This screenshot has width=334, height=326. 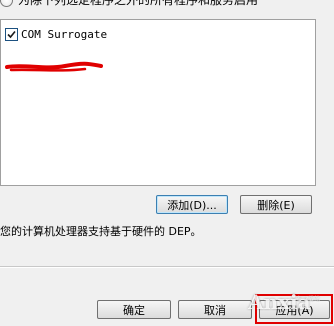 I want to click on radio-option-label: 为除下列选定程序之外的所有程序和服务启用, so click(x=138, y=3).